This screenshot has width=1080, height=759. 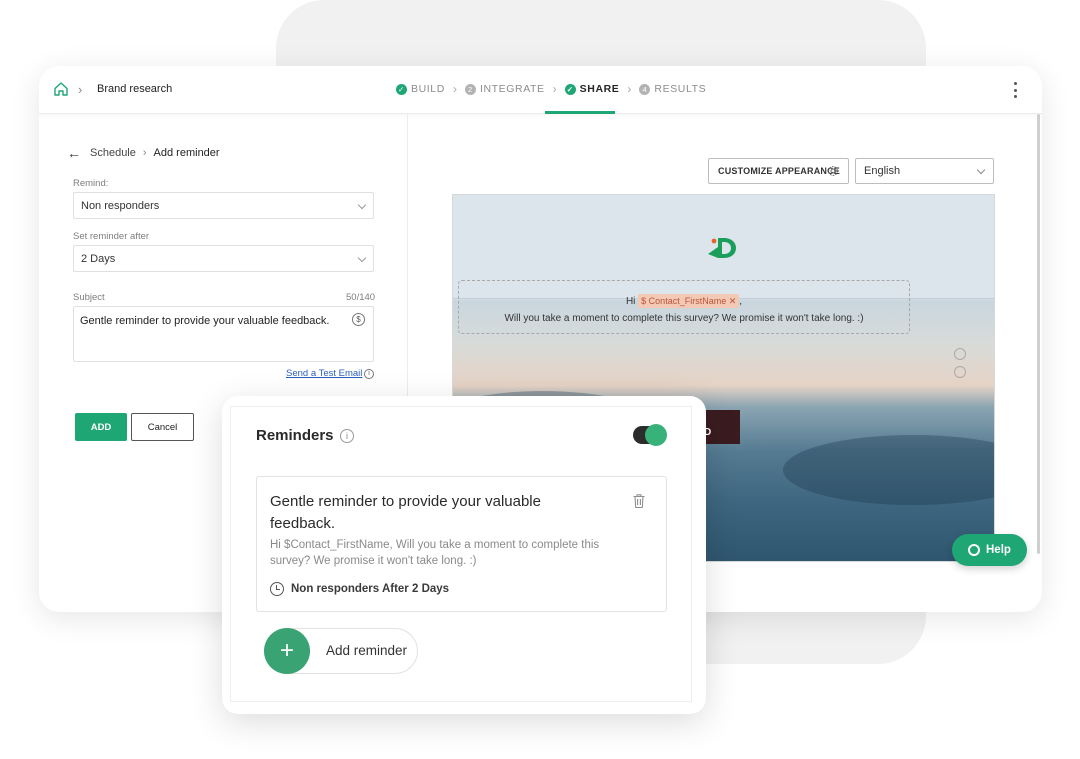 What do you see at coordinates (833, 171) in the screenshot?
I see `gear-icon` at bounding box center [833, 171].